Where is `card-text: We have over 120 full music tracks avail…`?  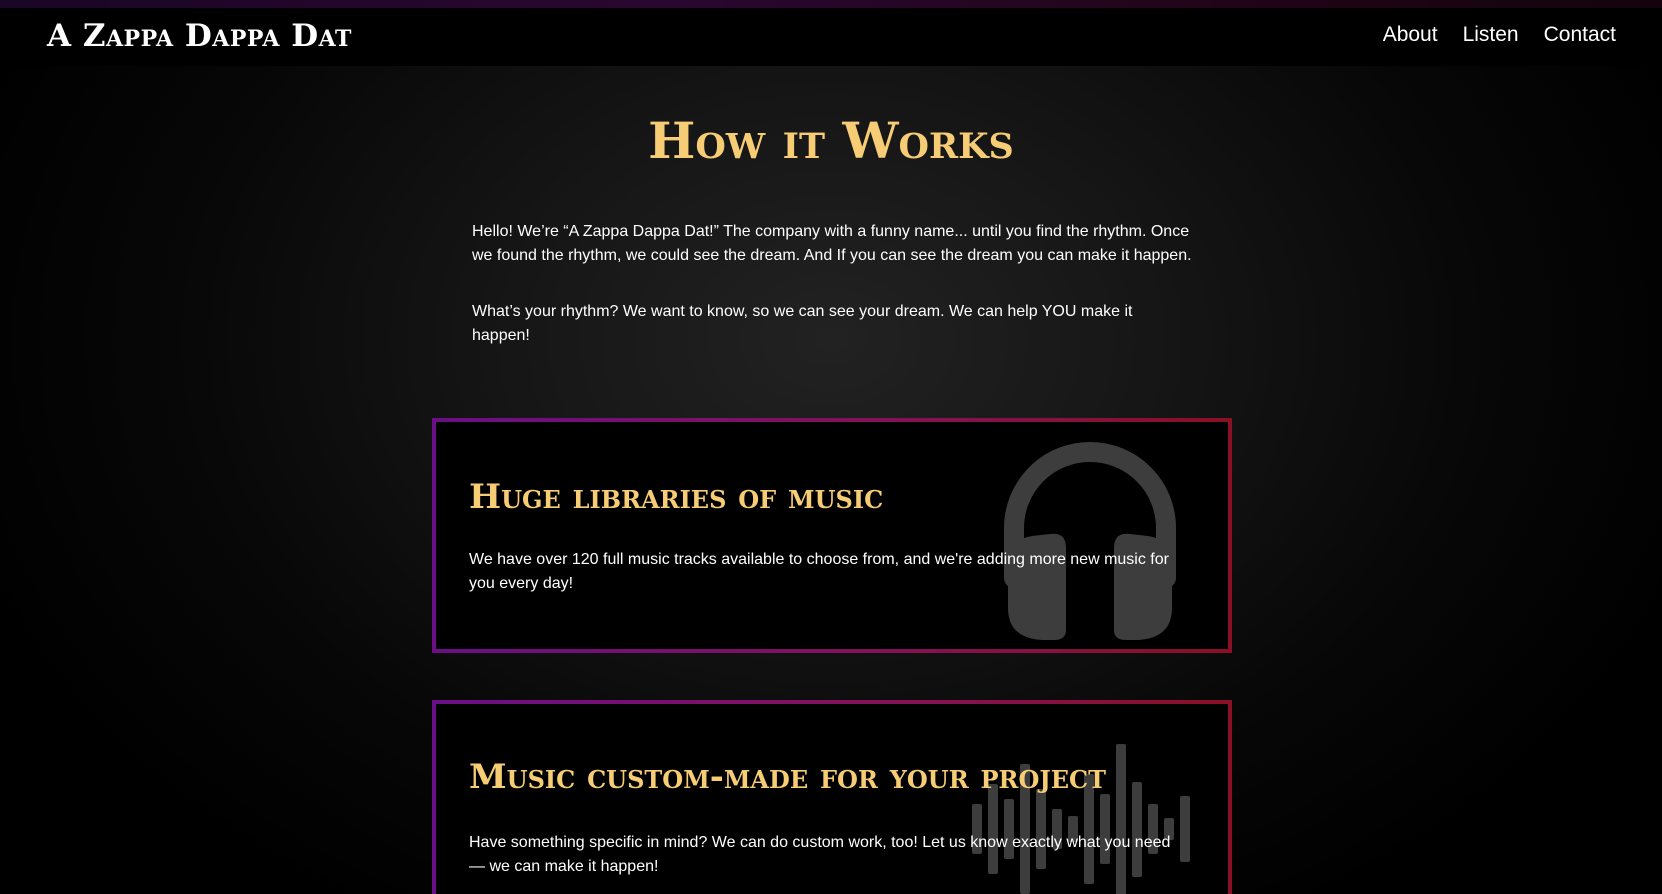 card-text: We have over 120 full music tracks avail… is located at coordinates (819, 571).